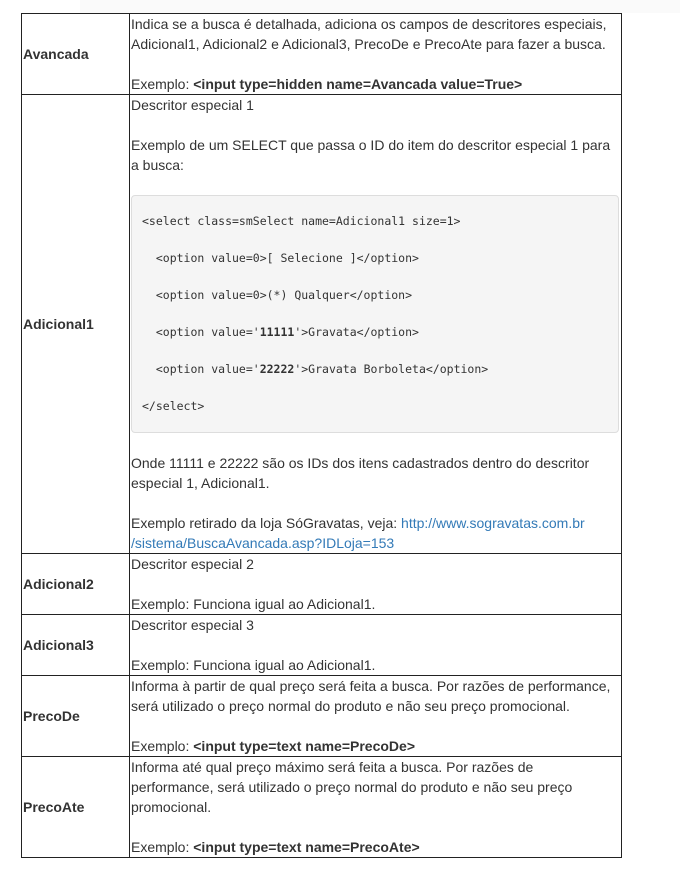 The height and width of the screenshot is (869, 680). Describe the element at coordinates (380, 6) in the screenshot. I see `top-strip` at that location.